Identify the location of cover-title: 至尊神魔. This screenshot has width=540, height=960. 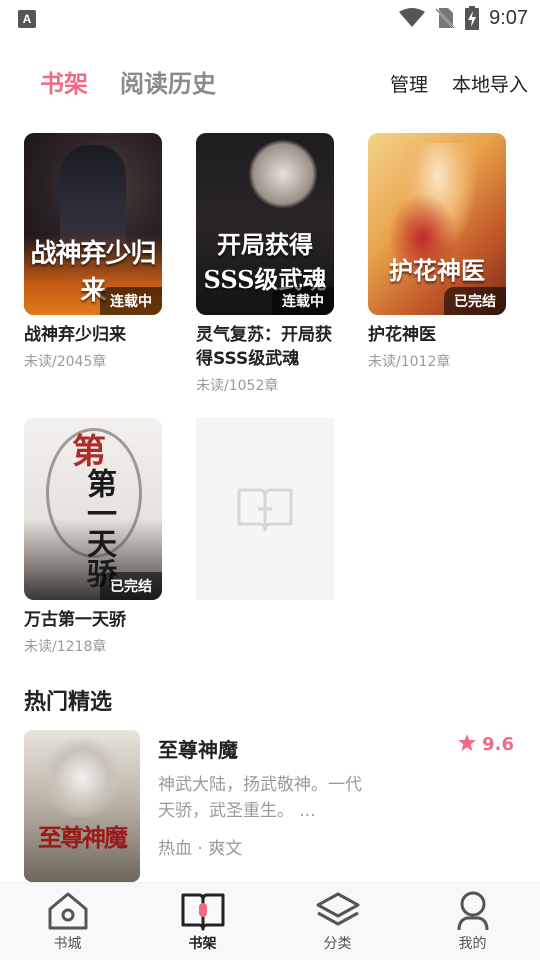
(83, 837).